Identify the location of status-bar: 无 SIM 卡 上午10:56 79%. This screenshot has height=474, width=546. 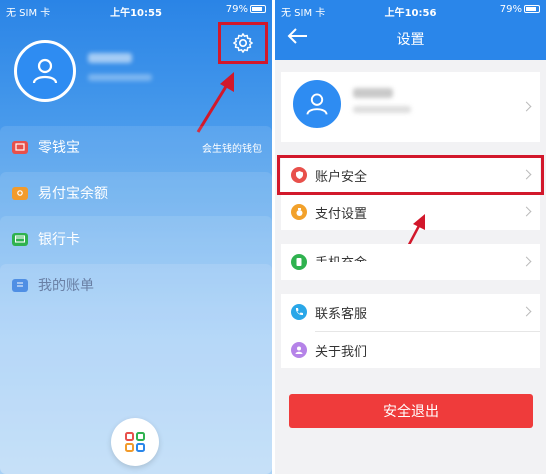
(410, 10).